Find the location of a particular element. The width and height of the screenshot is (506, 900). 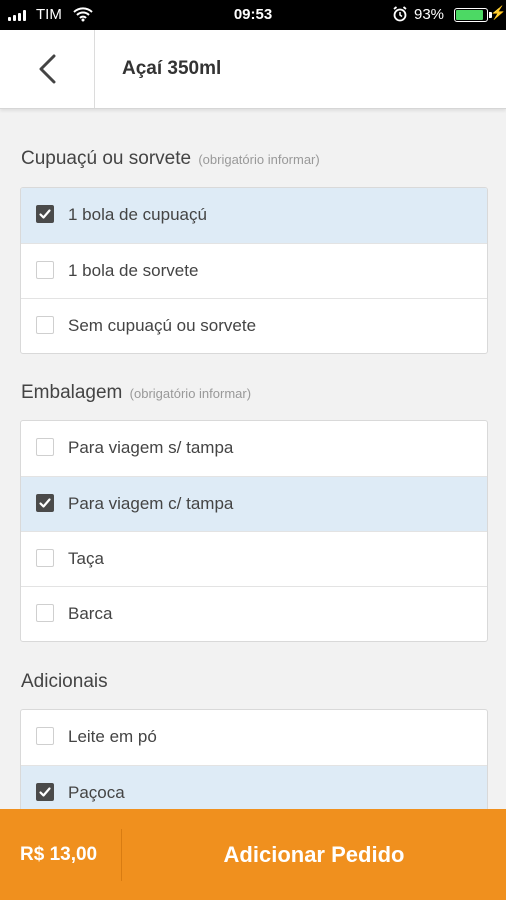

option-label: Leite em pó is located at coordinates (112, 736).